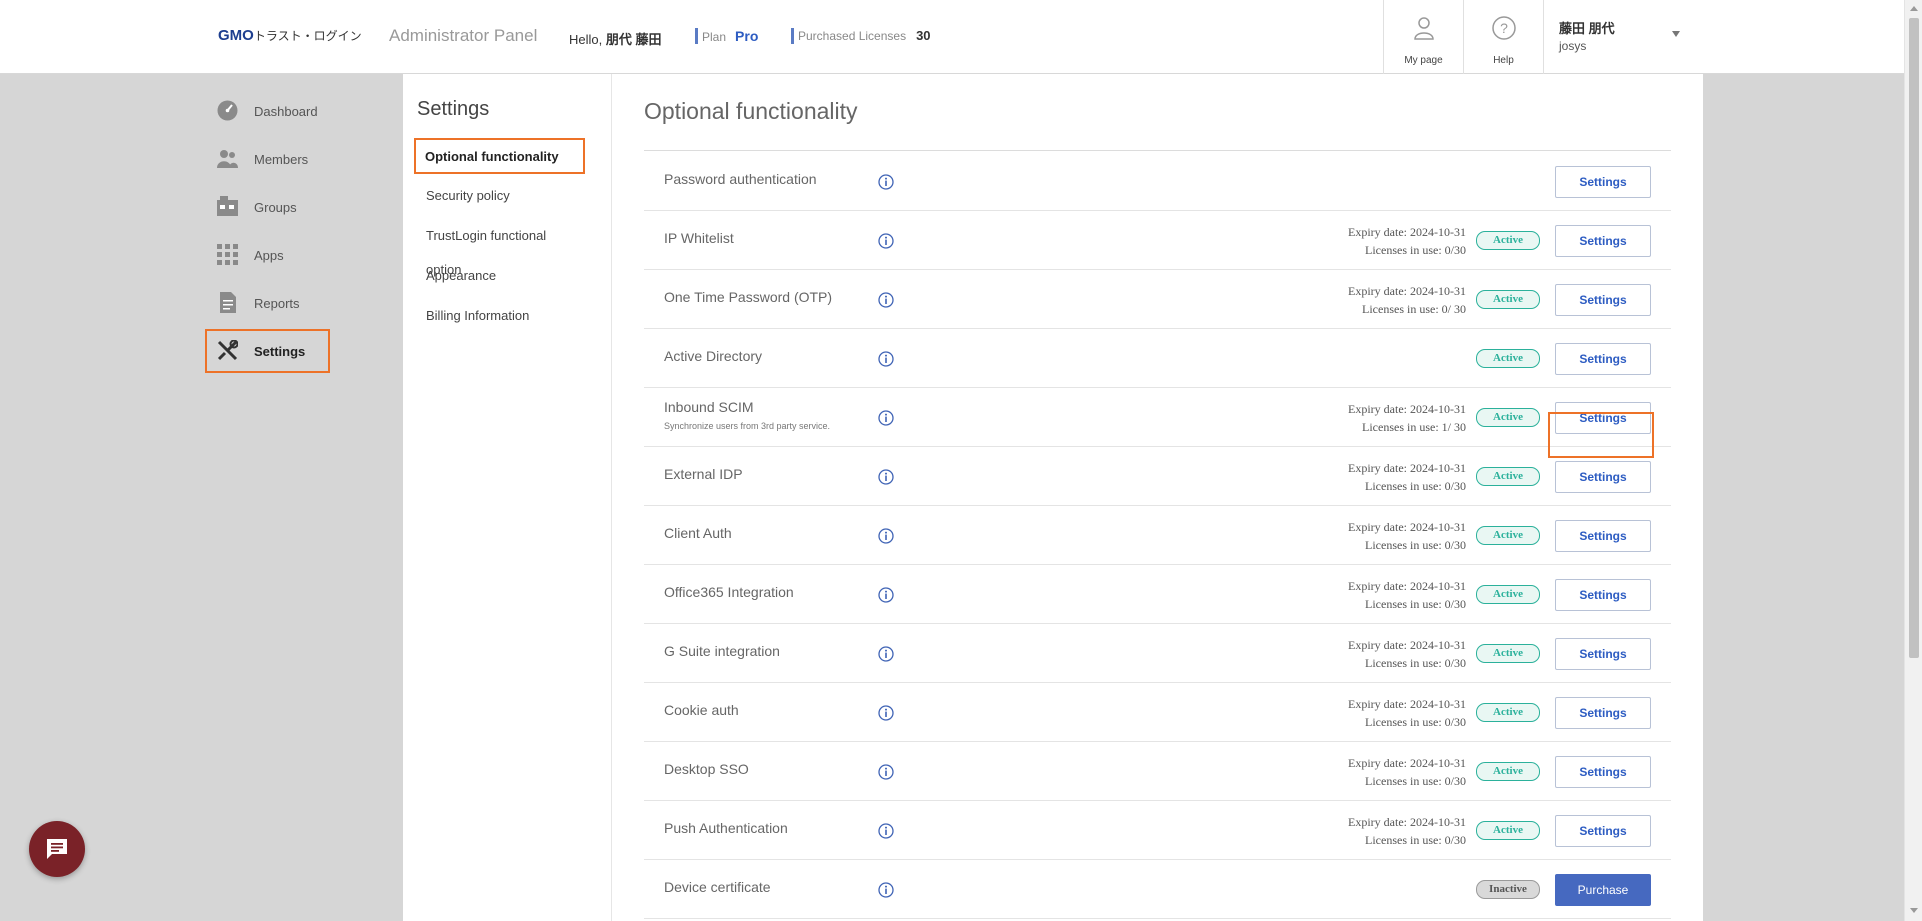 This screenshot has height=921, width=1922. What do you see at coordinates (267, 159) in the screenshot?
I see `nav-item-members: Members` at bounding box center [267, 159].